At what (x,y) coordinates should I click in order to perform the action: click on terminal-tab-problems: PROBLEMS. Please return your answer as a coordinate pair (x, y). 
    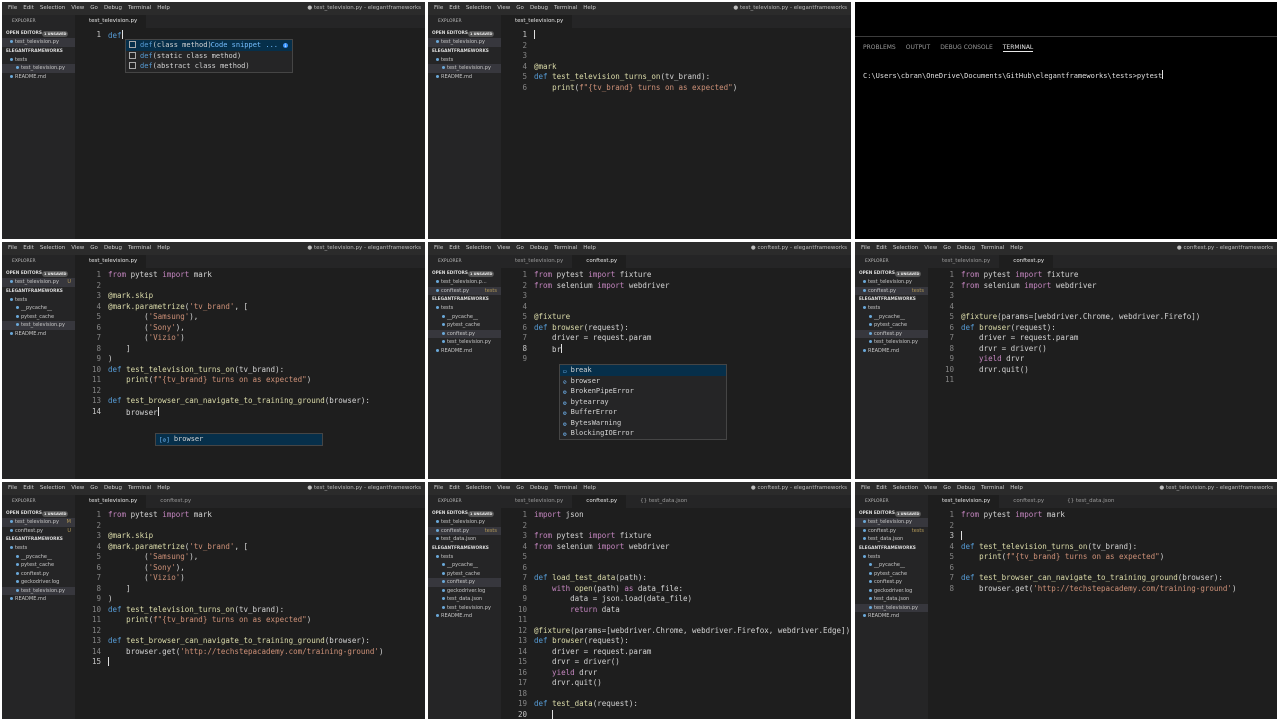
    Looking at the image, I should click on (879, 47).